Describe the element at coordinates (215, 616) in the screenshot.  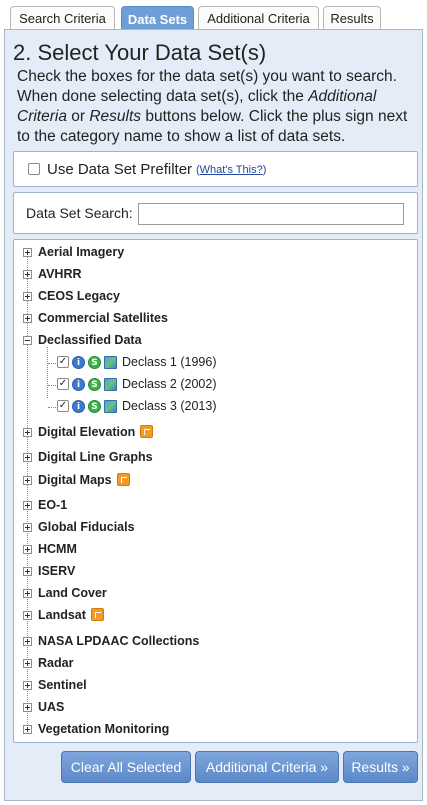
I see `category-landsat: Landsat` at that location.